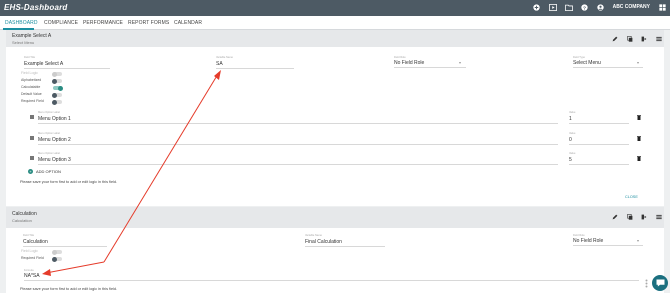 The height and width of the screenshot is (293, 670). I want to click on arrow-line-up, so click(161, 168).